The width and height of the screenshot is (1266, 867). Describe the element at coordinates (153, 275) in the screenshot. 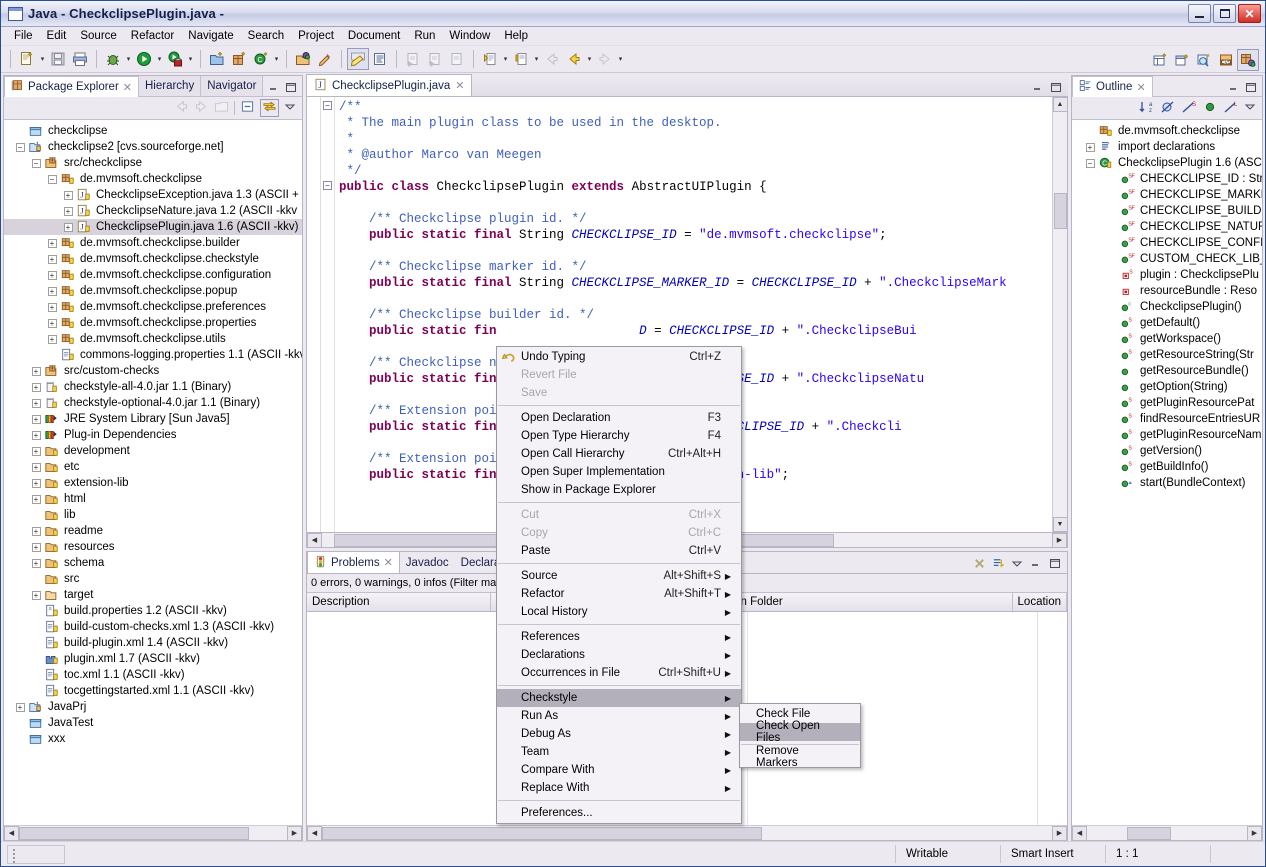

I see `tree-item: + de.mvmsoft.checkclipse.configuration` at that location.